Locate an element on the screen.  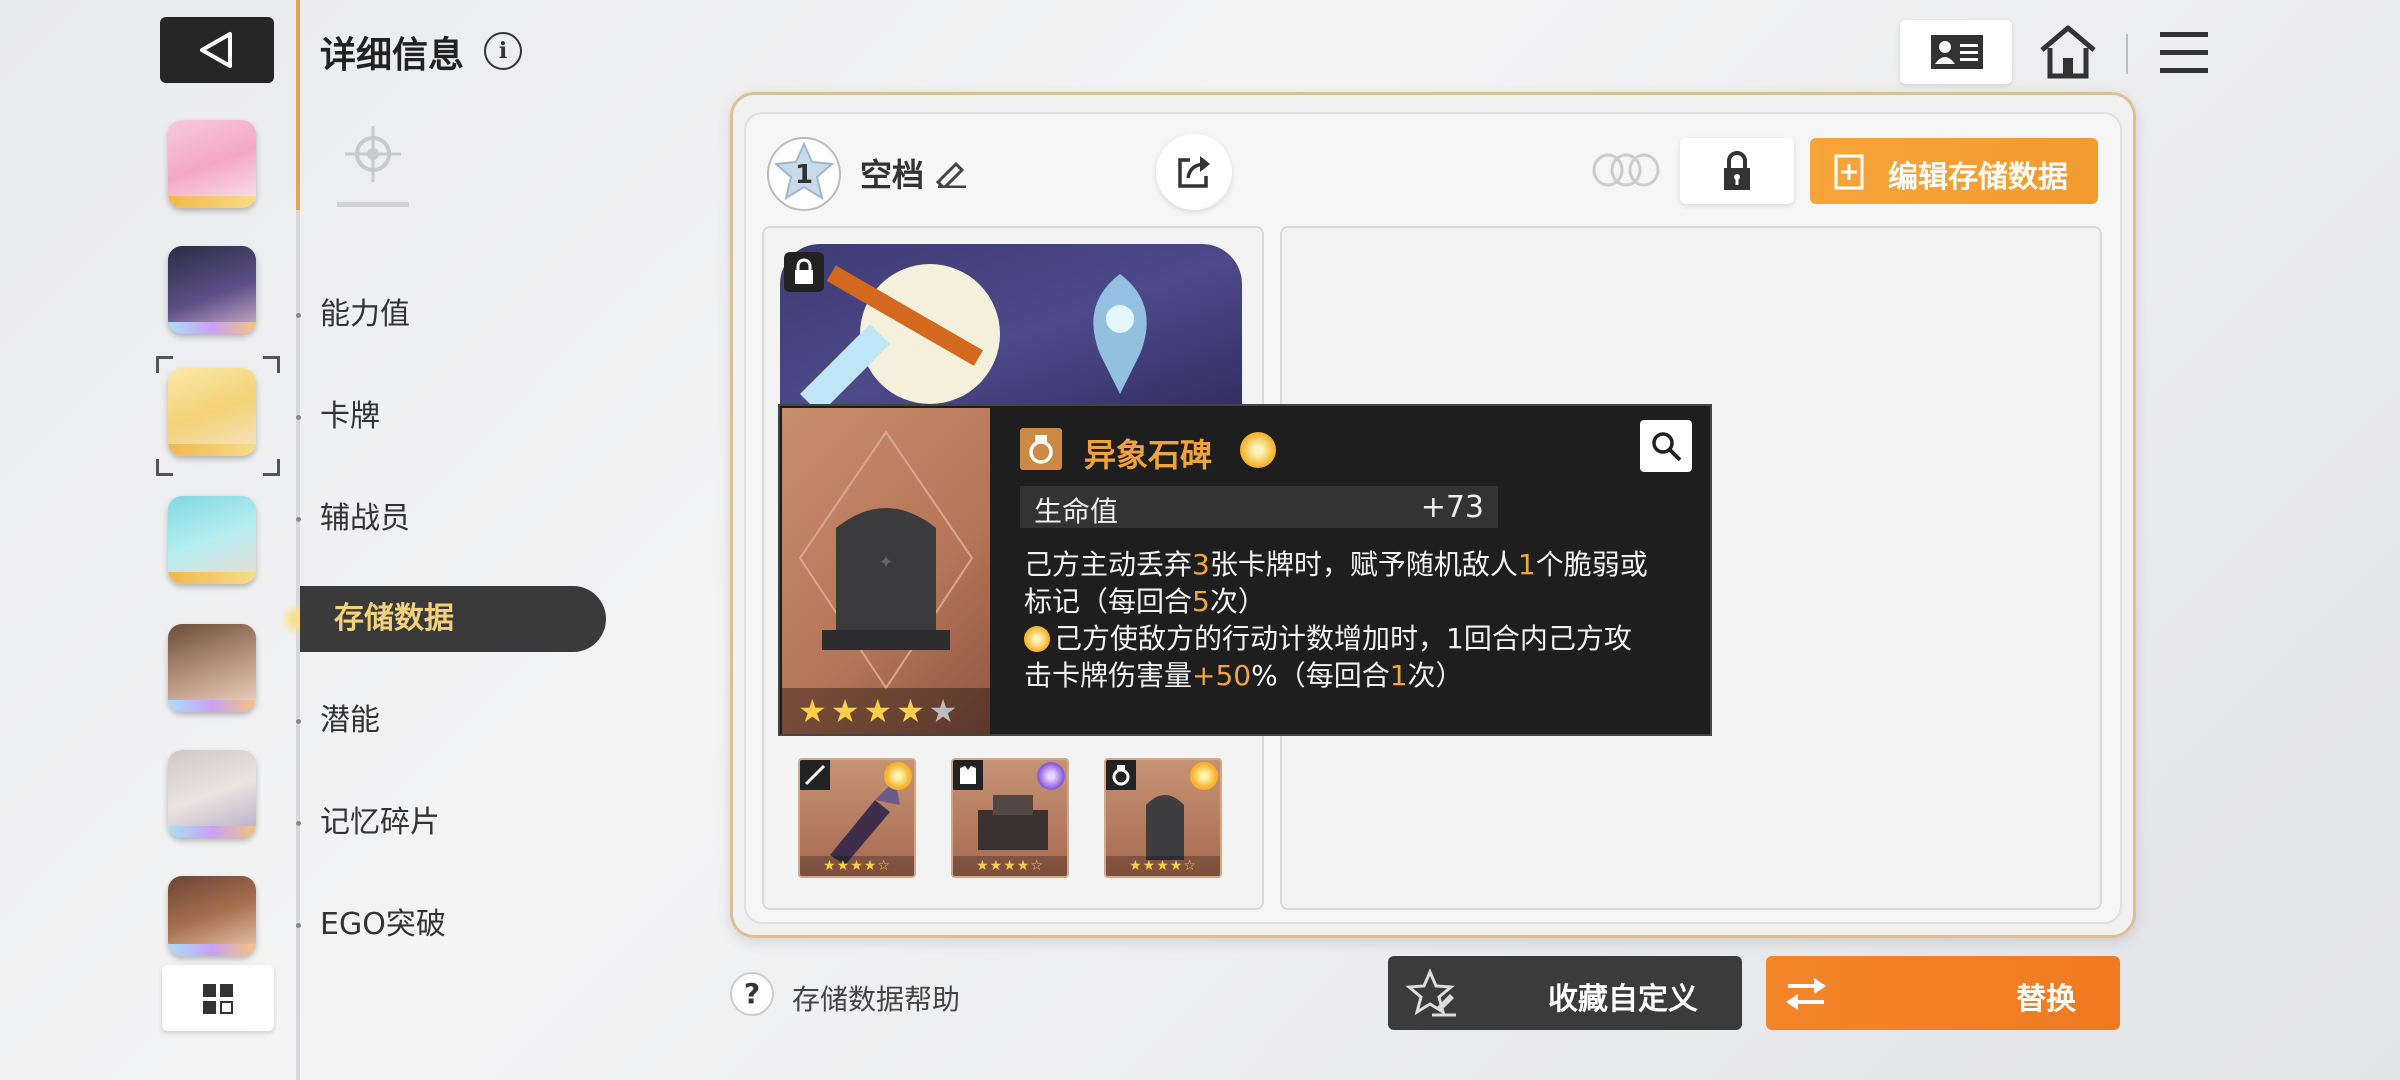
id-card-icon is located at coordinates (1957, 52).